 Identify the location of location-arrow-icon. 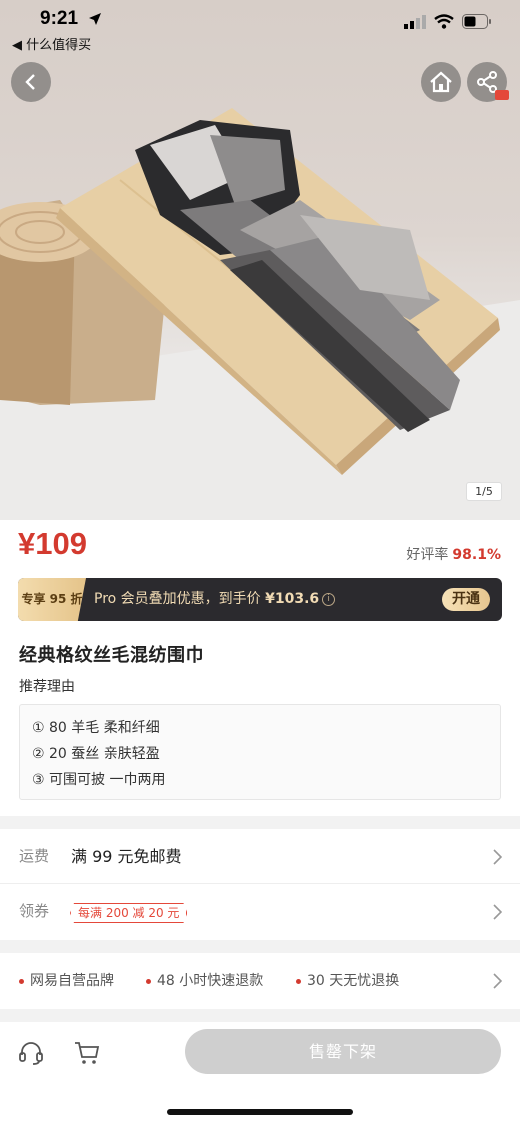
(95, 19).